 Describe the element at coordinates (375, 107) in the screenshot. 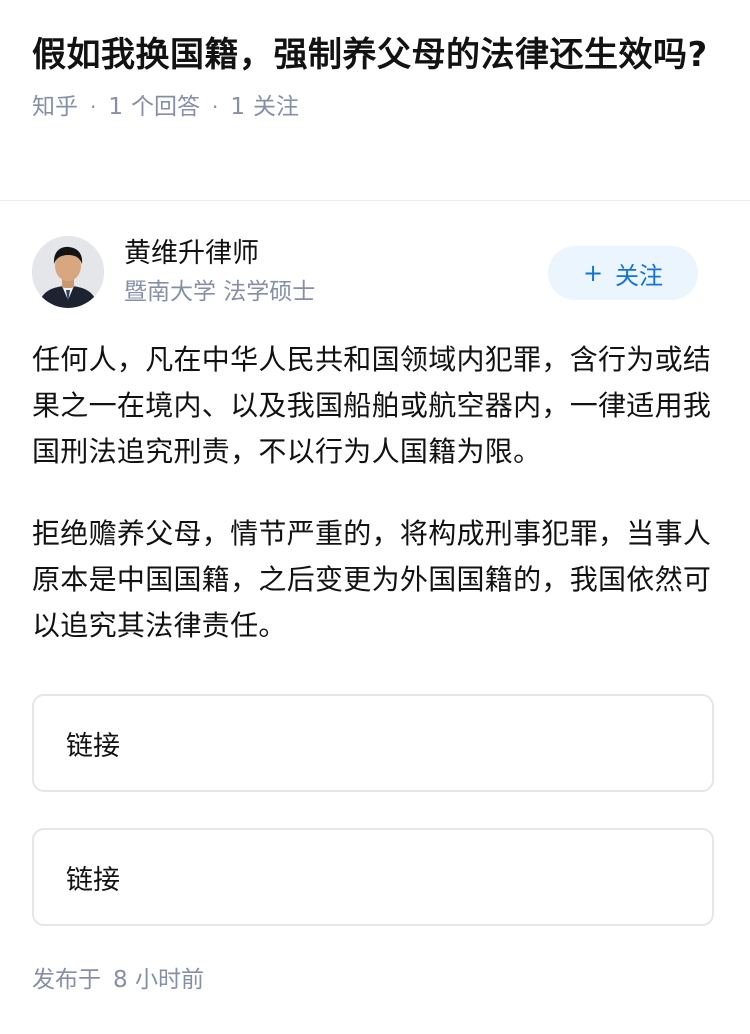

I see `question-meta: 知乎 · 1 个回答 · 1 关注` at that location.